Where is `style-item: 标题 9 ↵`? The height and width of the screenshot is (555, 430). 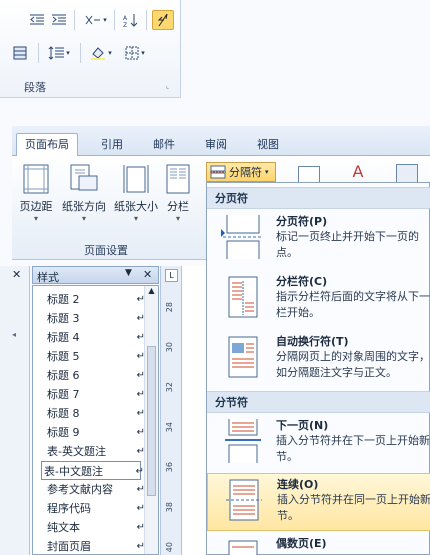
style-item: 标题 9 ↵ is located at coordinates (96, 432).